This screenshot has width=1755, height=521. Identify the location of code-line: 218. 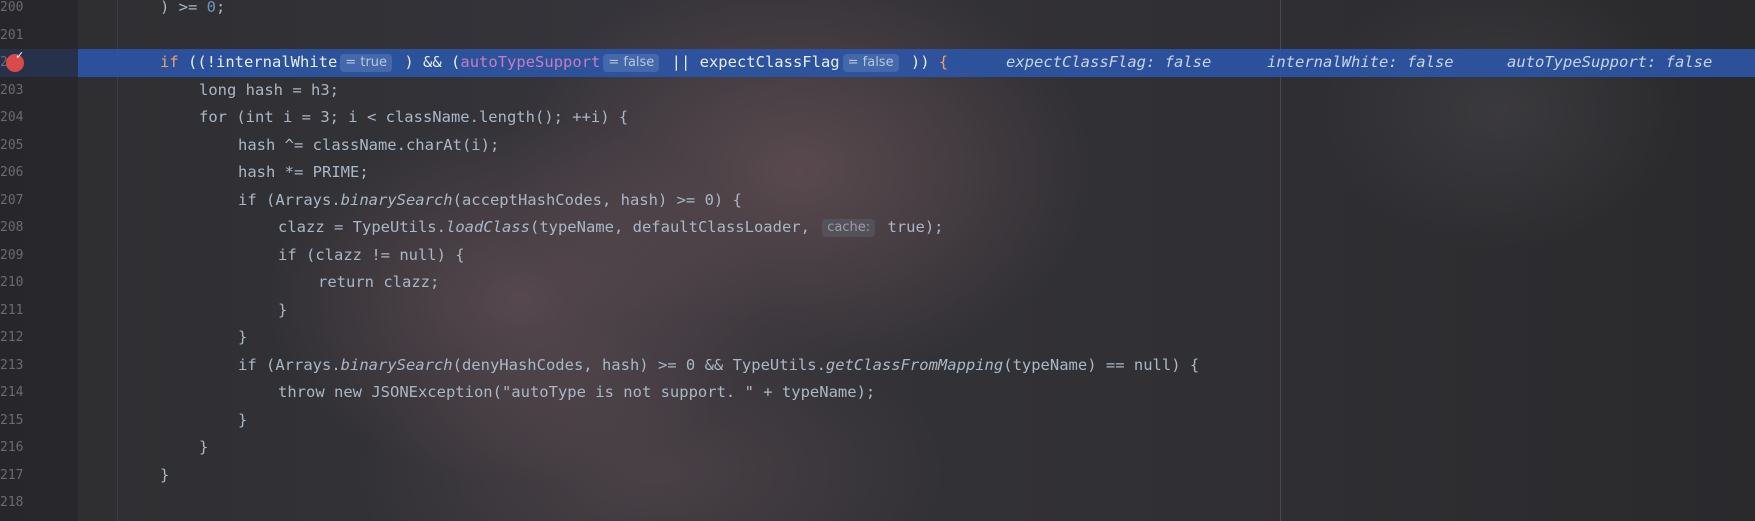
(877, 503).